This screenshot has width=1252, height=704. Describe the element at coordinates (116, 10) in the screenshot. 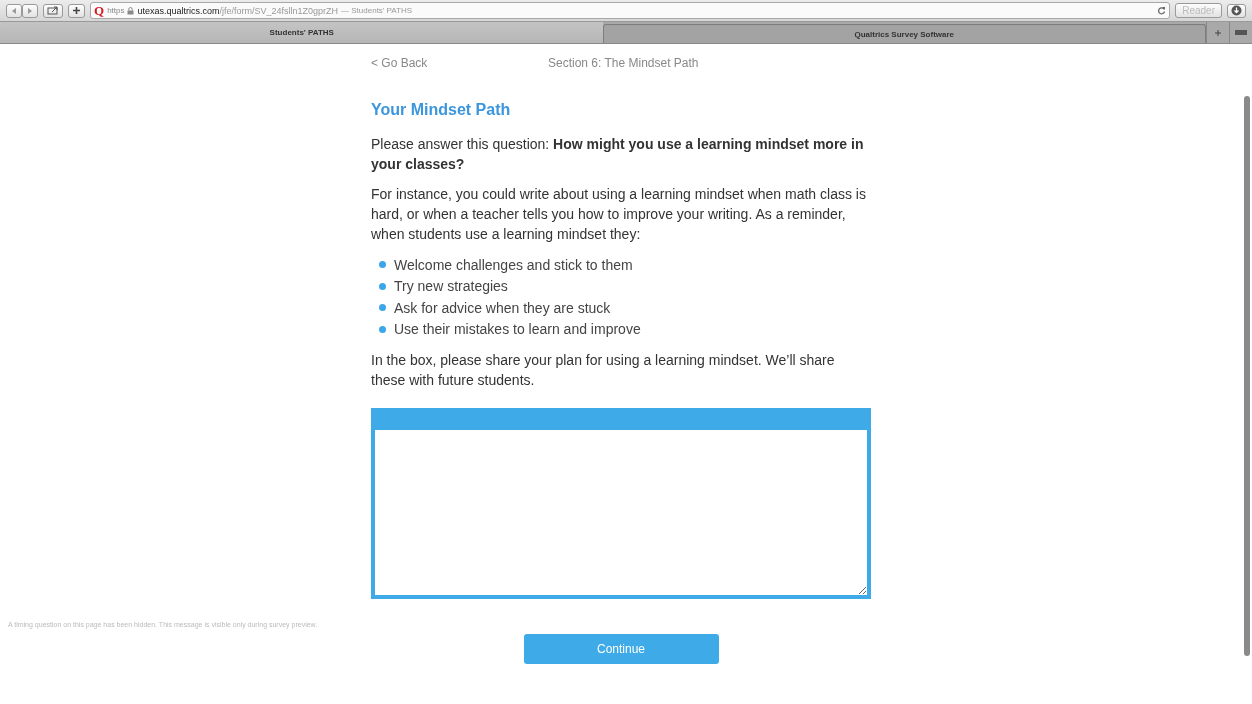

I see `url-scheme: https` at that location.